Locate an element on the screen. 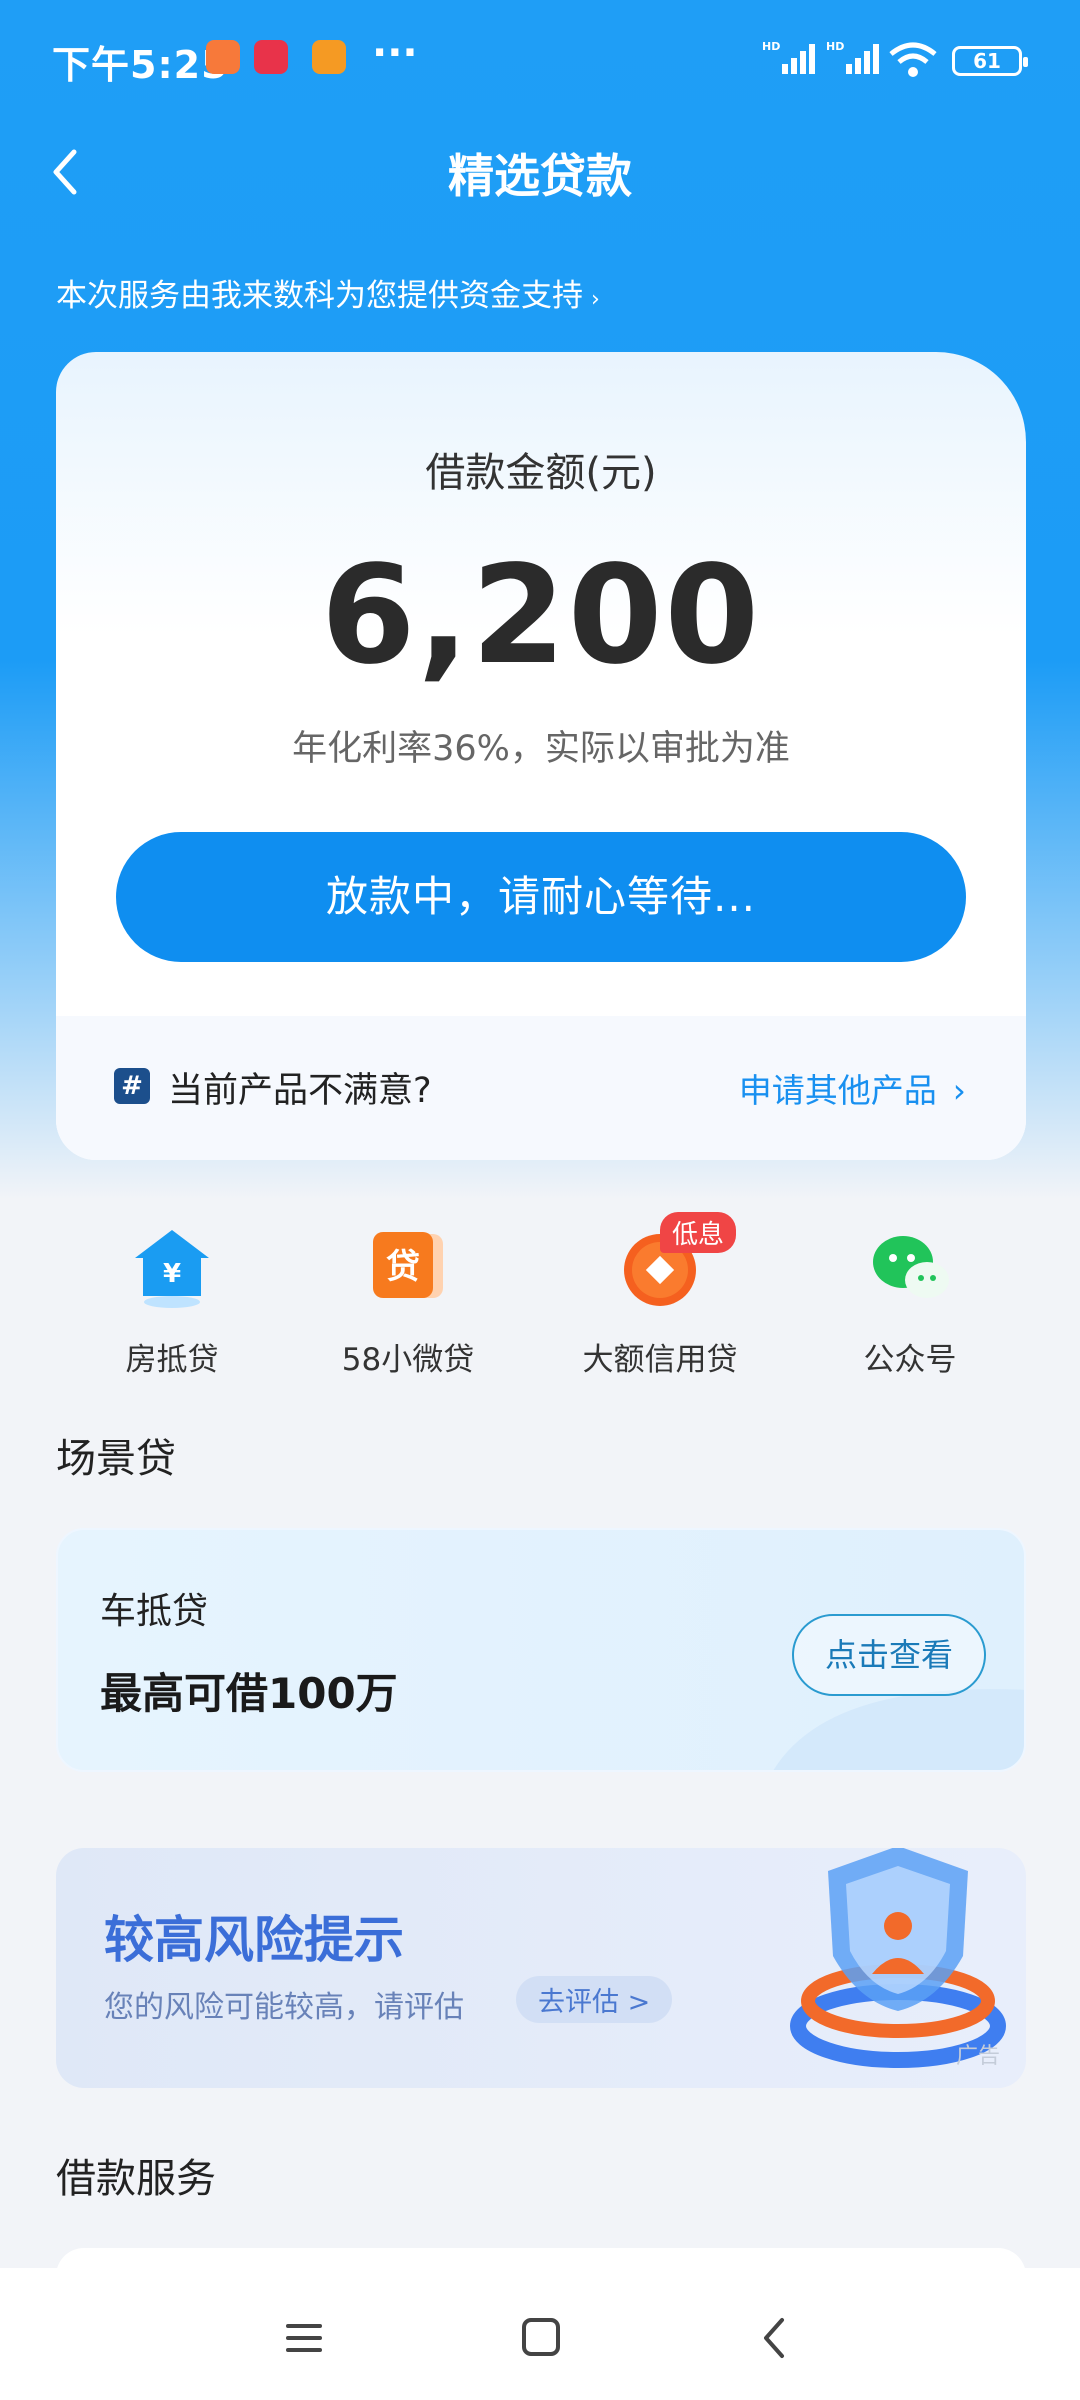 Image resolution: width=1080 pixels, height=2400 pixels. battery-icon: 61 is located at coordinates (990, 61).